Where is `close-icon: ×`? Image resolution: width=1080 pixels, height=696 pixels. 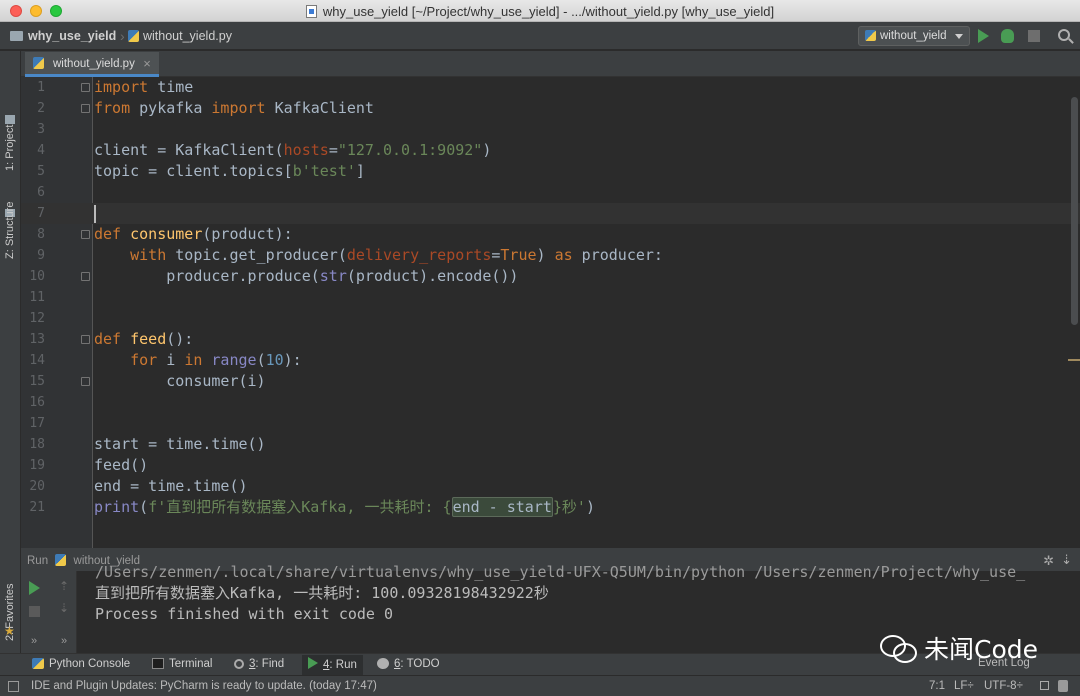
close-icon: × is located at coordinates (147, 63).